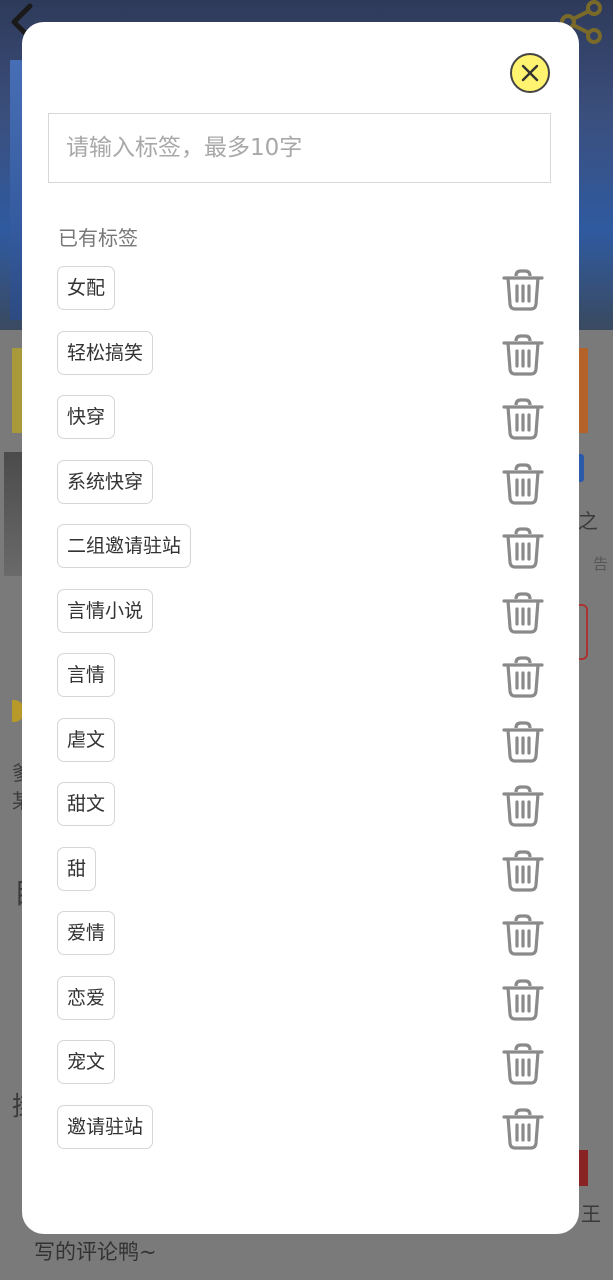 The width and height of the screenshot is (613, 1280). I want to click on tag-chip: 恋爱, so click(86, 998).